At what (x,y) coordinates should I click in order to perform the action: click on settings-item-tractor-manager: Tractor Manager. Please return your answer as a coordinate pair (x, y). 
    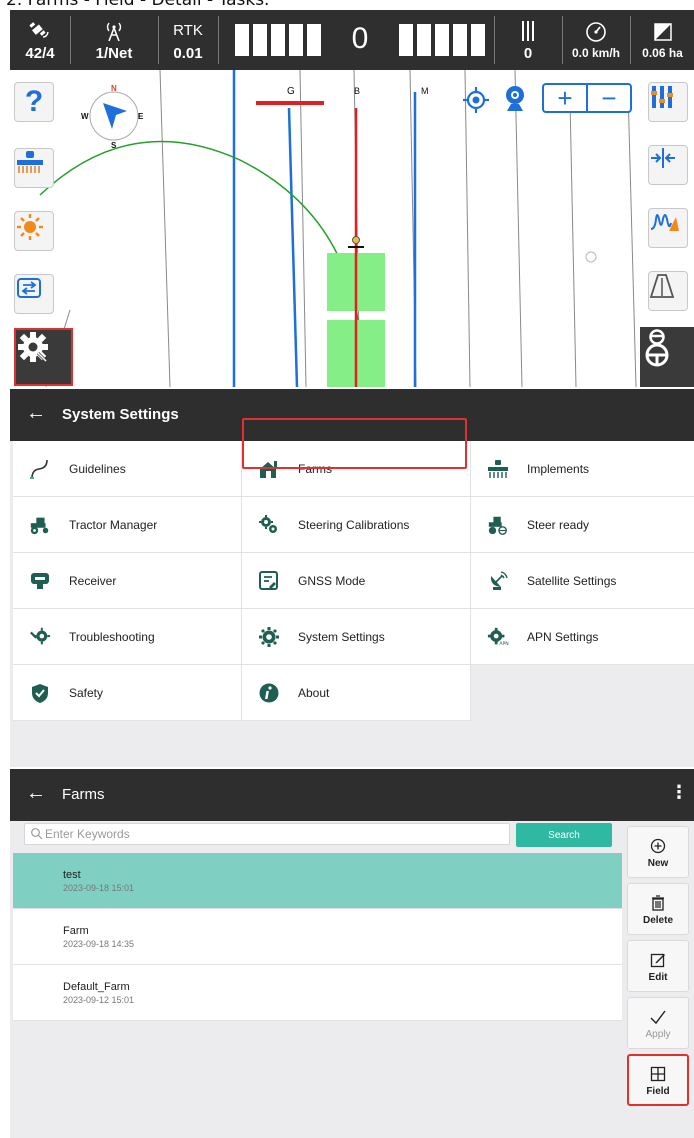
    Looking at the image, I should click on (127, 525).